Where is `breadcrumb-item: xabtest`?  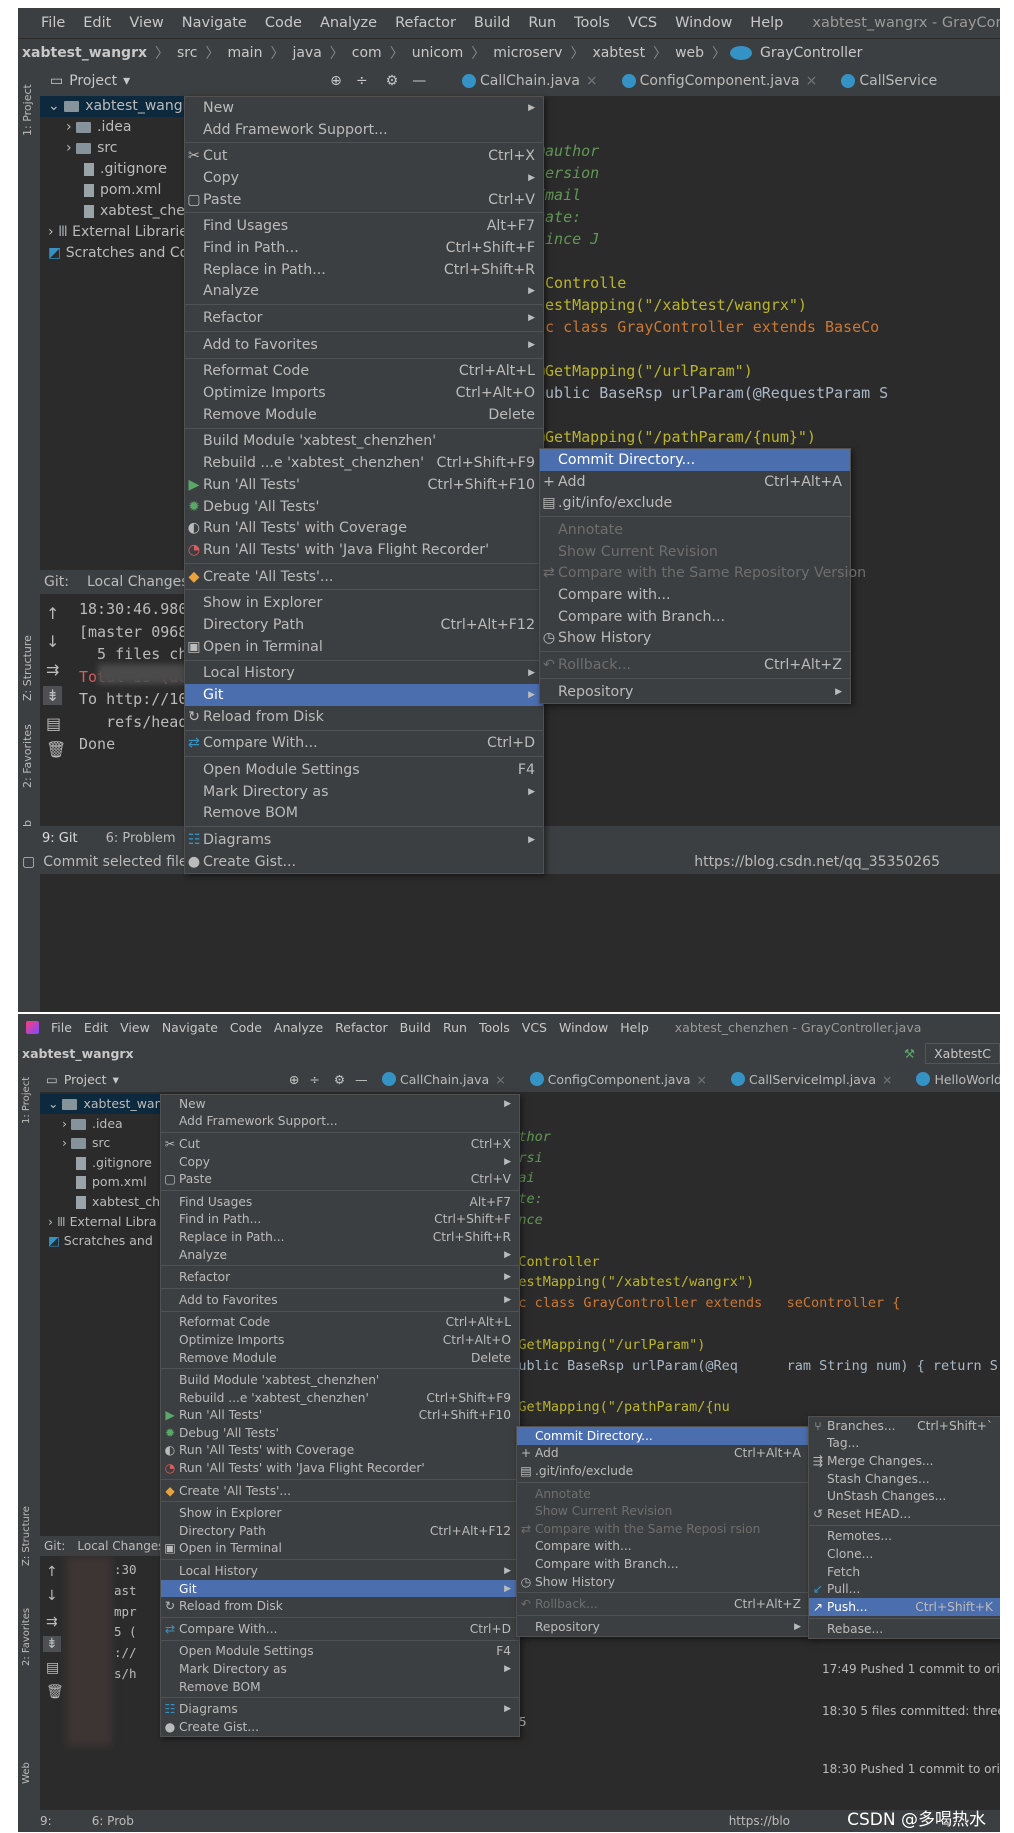 breadcrumb-item: xabtest is located at coordinates (618, 53).